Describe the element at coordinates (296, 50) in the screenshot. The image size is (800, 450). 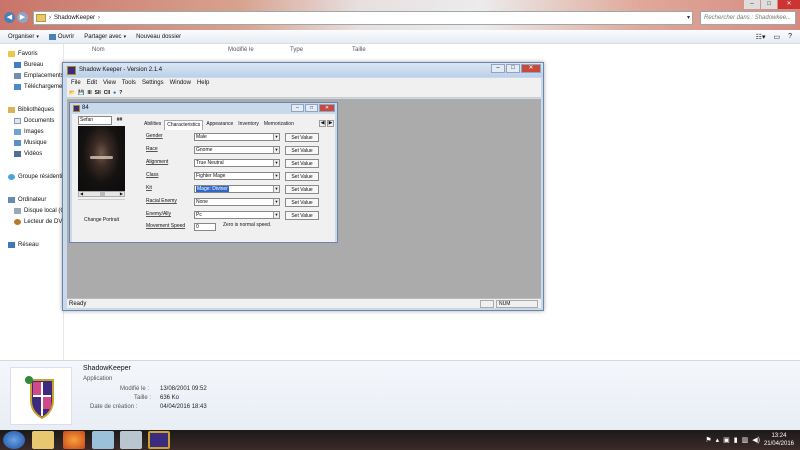
I see `column-type: Type` at that location.